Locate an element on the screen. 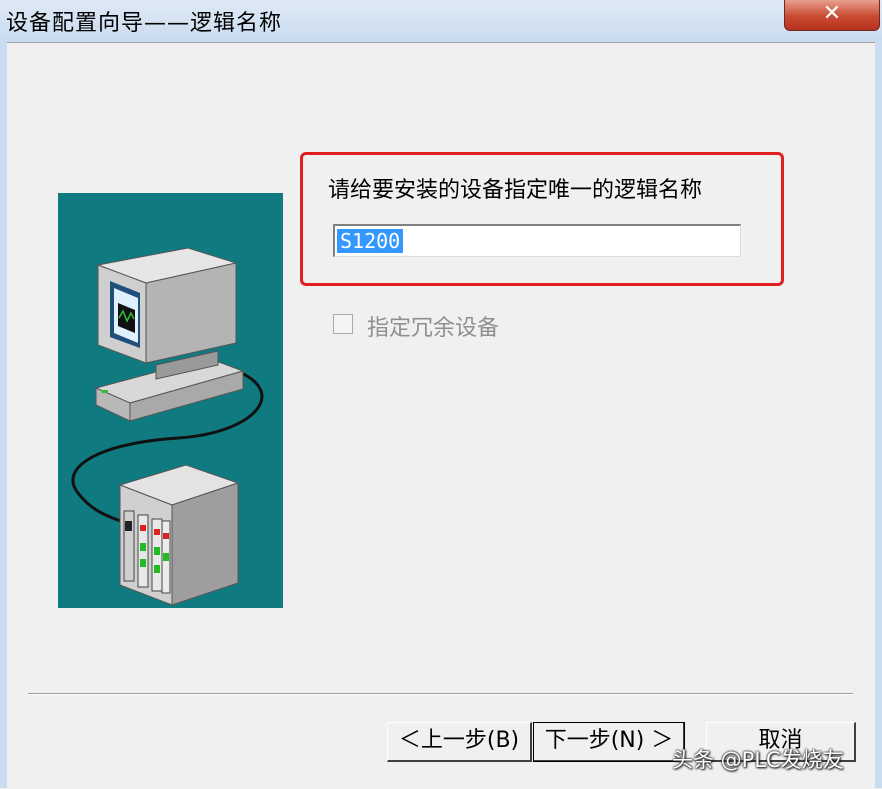 This screenshot has width=882, height=789. back-button: ＜上一步(B) is located at coordinates (459, 742).